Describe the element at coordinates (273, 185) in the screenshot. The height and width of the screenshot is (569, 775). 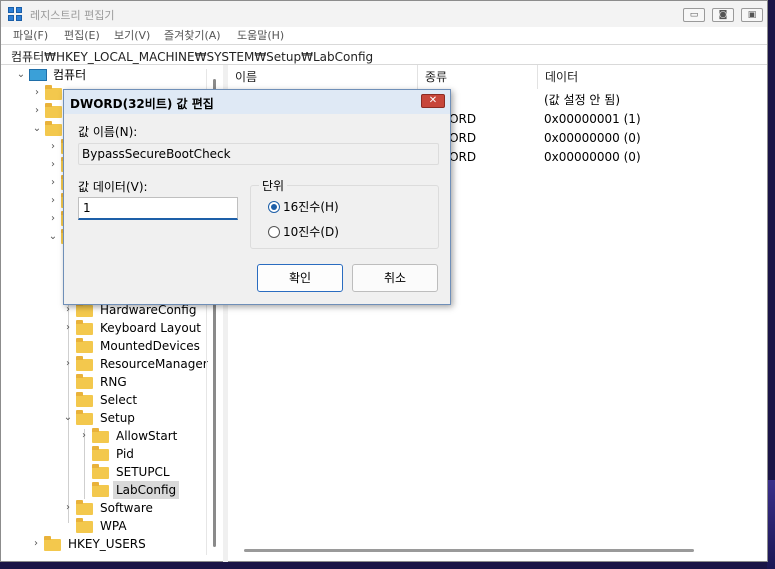
I see `base-legend: 단위` at that location.